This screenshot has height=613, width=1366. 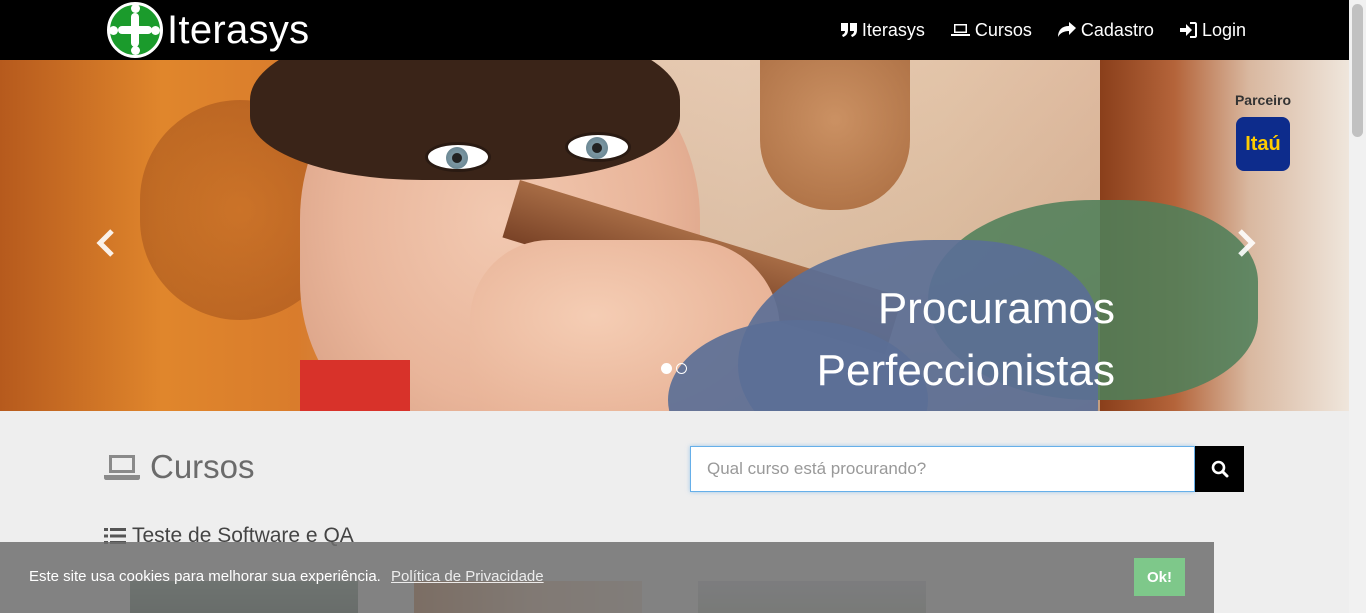 I want to click on carousel-prev-button, so click(x=106, y=243).